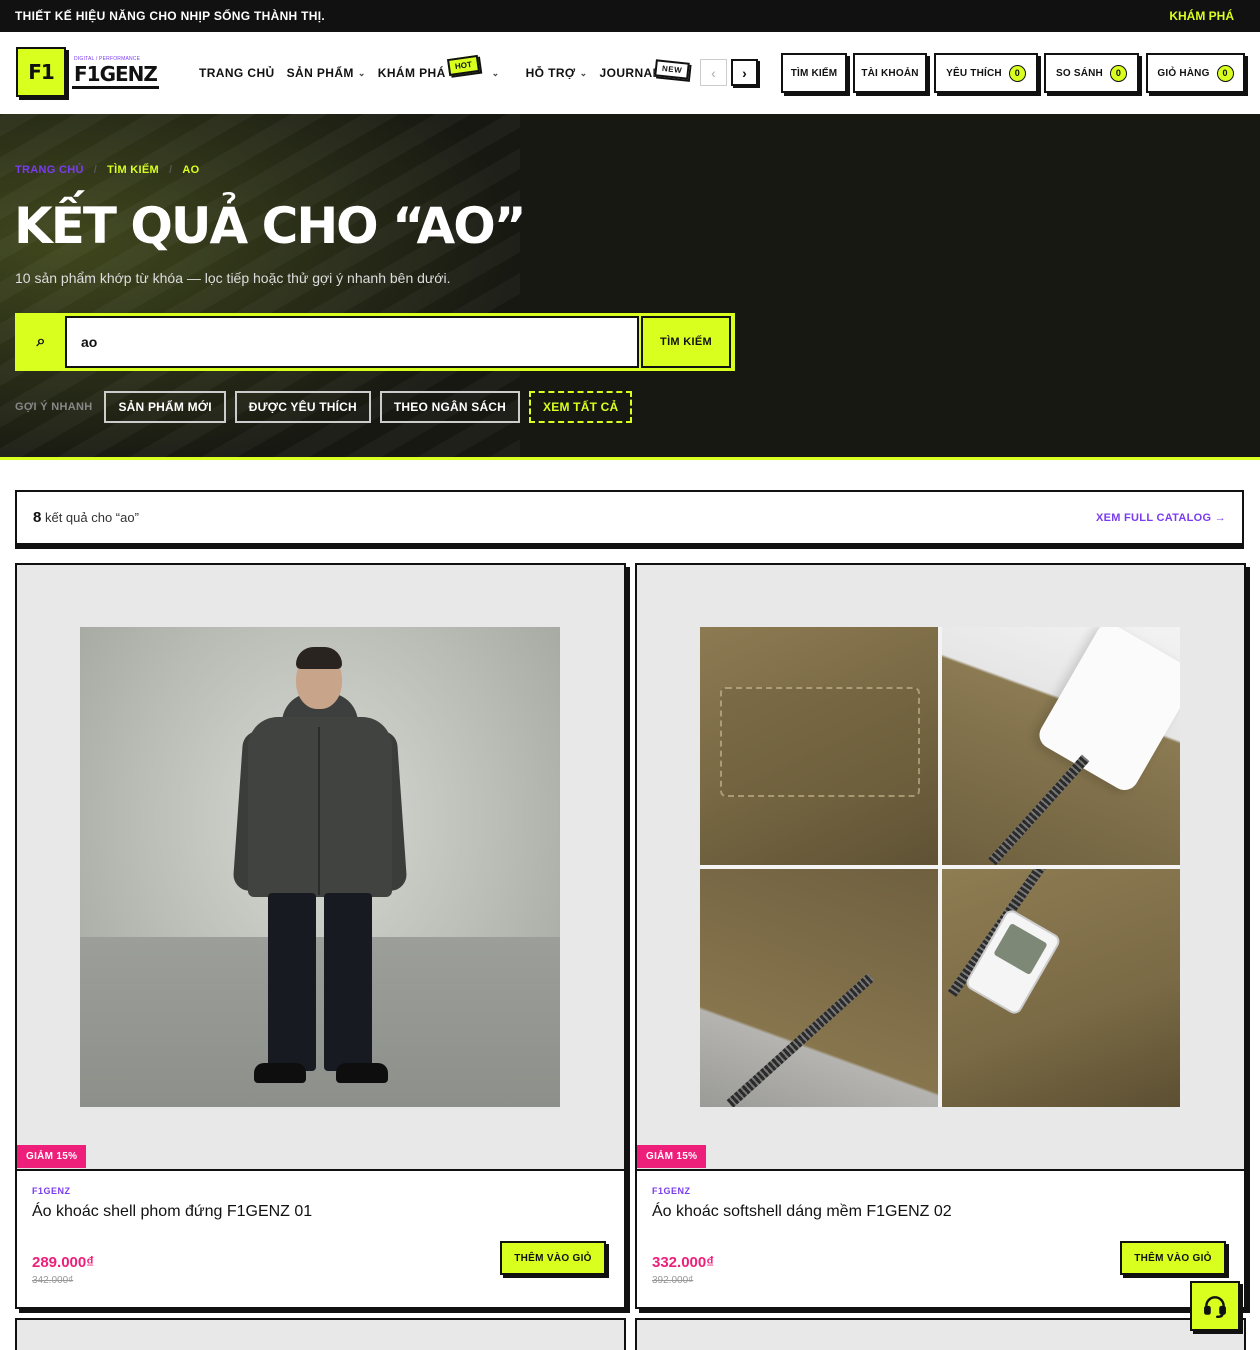 The height and width of the screenshot is (1350, 1260). I want to click on chevron-left-icon: ‹, so click(713, 72).